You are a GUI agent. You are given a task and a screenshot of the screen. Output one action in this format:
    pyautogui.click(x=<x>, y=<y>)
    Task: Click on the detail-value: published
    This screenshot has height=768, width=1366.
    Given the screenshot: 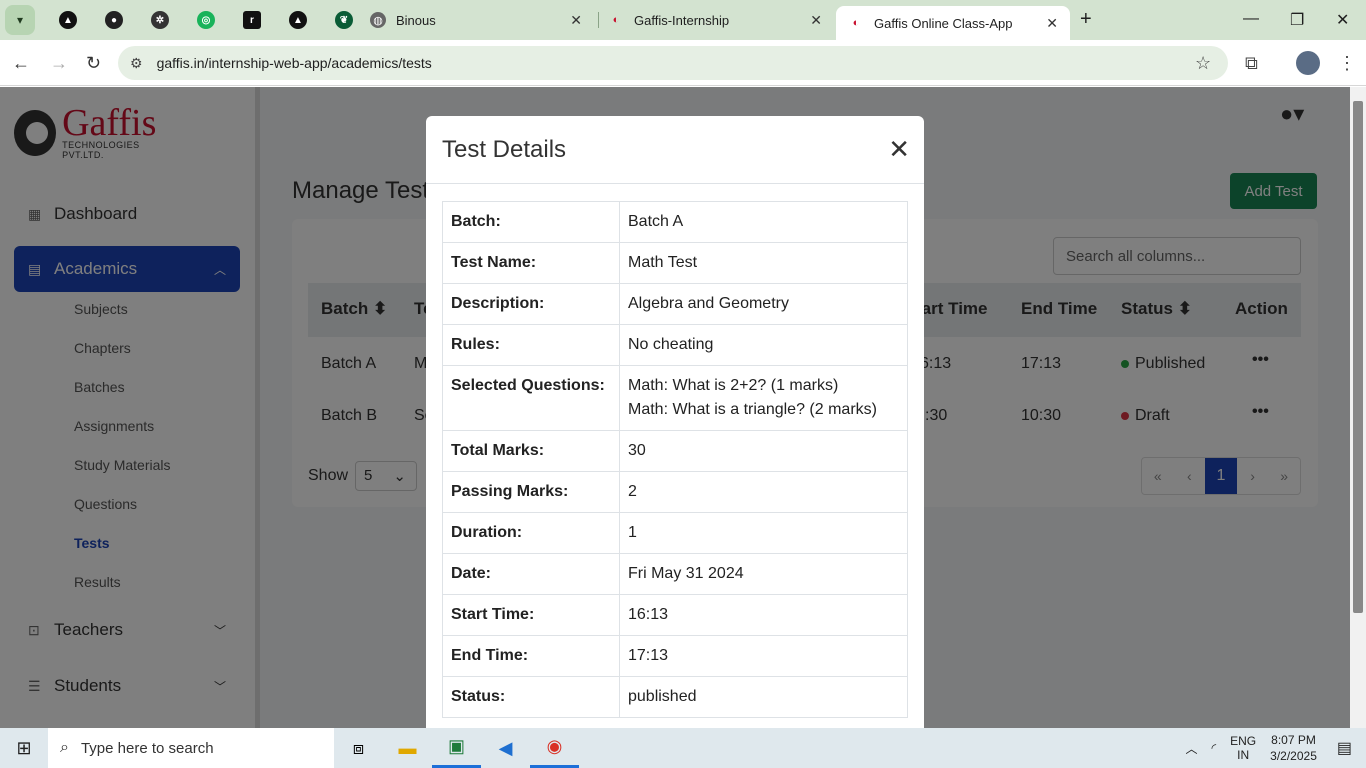 What is the action you would take?
    pyautogui.click(x=763, y=697)
    